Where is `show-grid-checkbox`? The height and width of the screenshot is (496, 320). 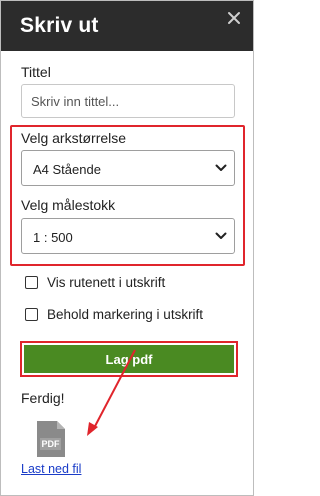 show-grid-checkbox is located at coordinates (31, 282).